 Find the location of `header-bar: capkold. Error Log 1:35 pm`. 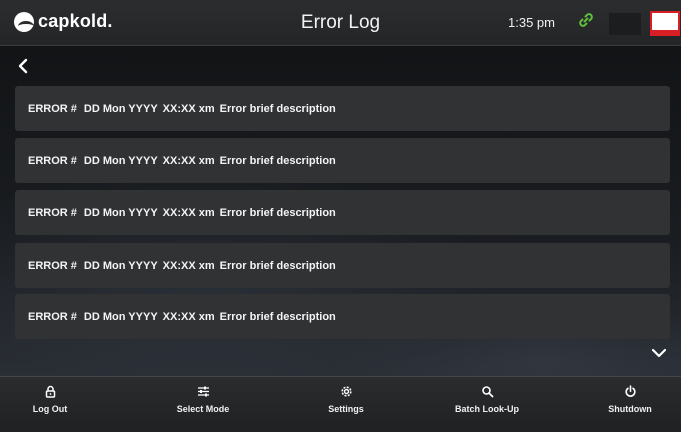

header-bar: capkold. Error Log 1:35 pm is located at coordinates (340, 23).